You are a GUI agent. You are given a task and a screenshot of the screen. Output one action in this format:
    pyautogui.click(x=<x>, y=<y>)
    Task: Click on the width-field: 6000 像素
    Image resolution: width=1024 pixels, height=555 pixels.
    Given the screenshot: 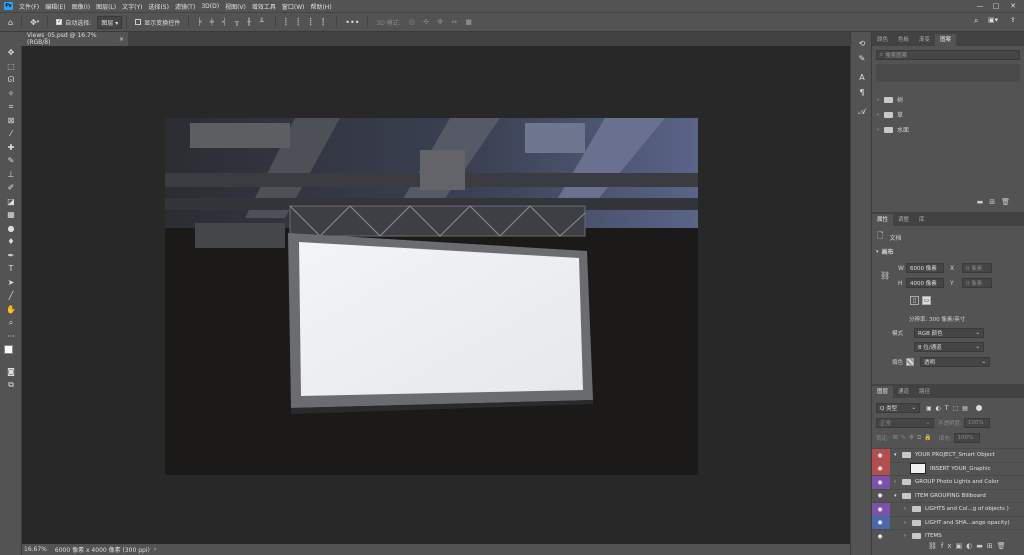 What is the action you would take?
    pyautogui.click(x=925, y=268)
    